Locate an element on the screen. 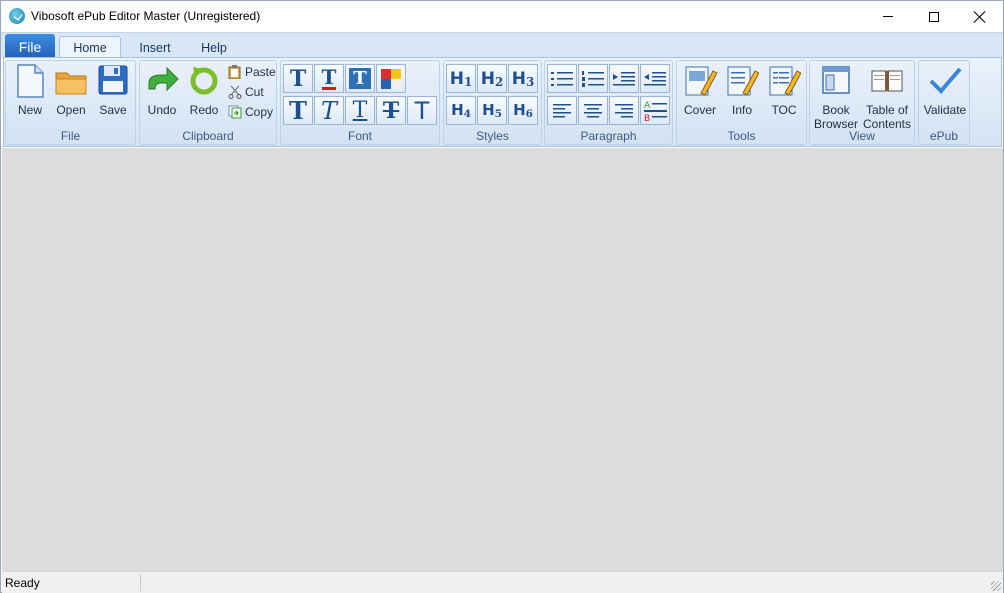  app-logo-icon is located at coordinates (17, 16).